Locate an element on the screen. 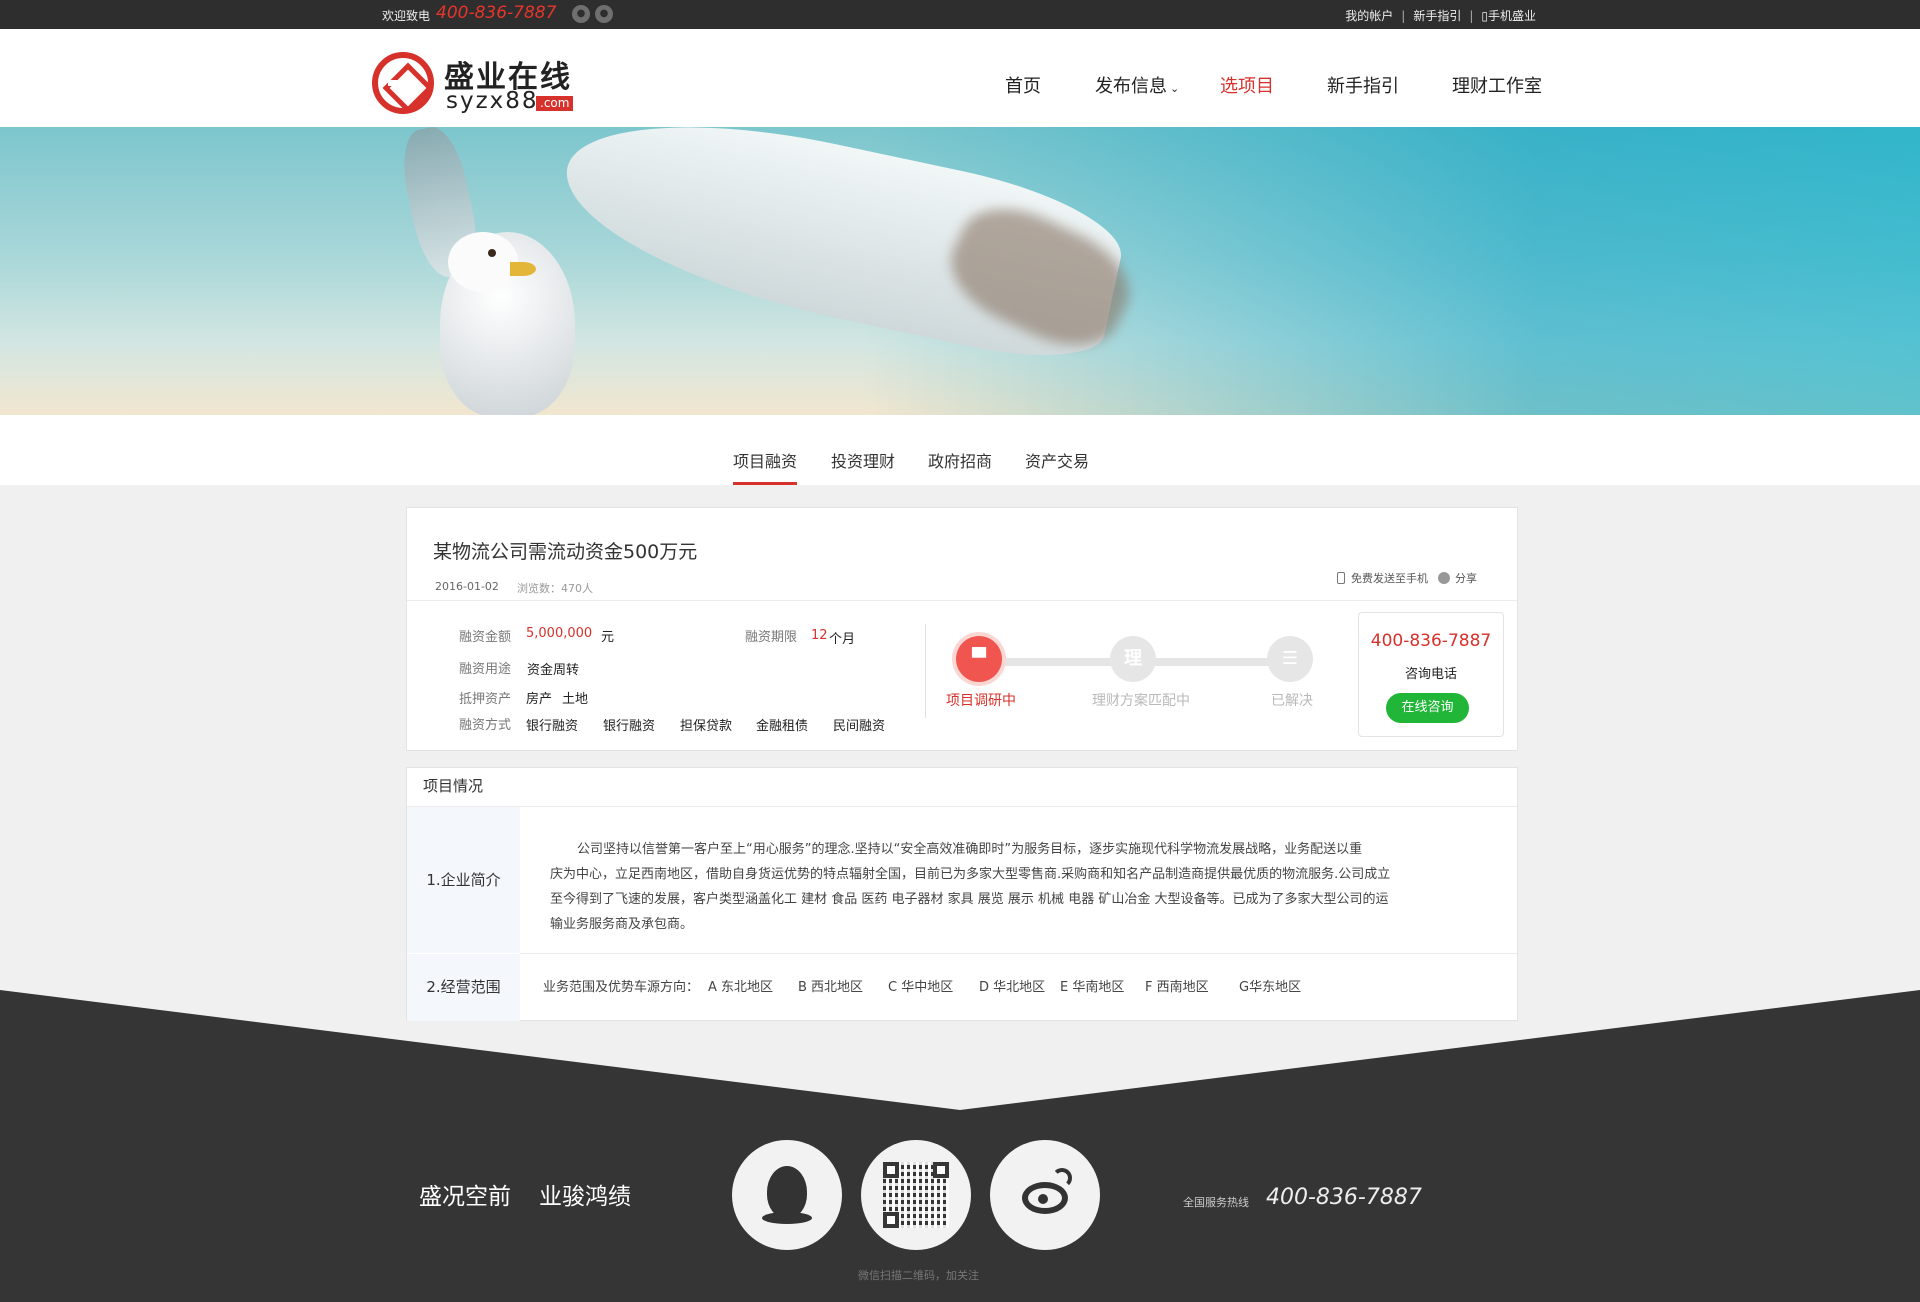  footer-weibo-icon is located at coordinates (1045, 1195).